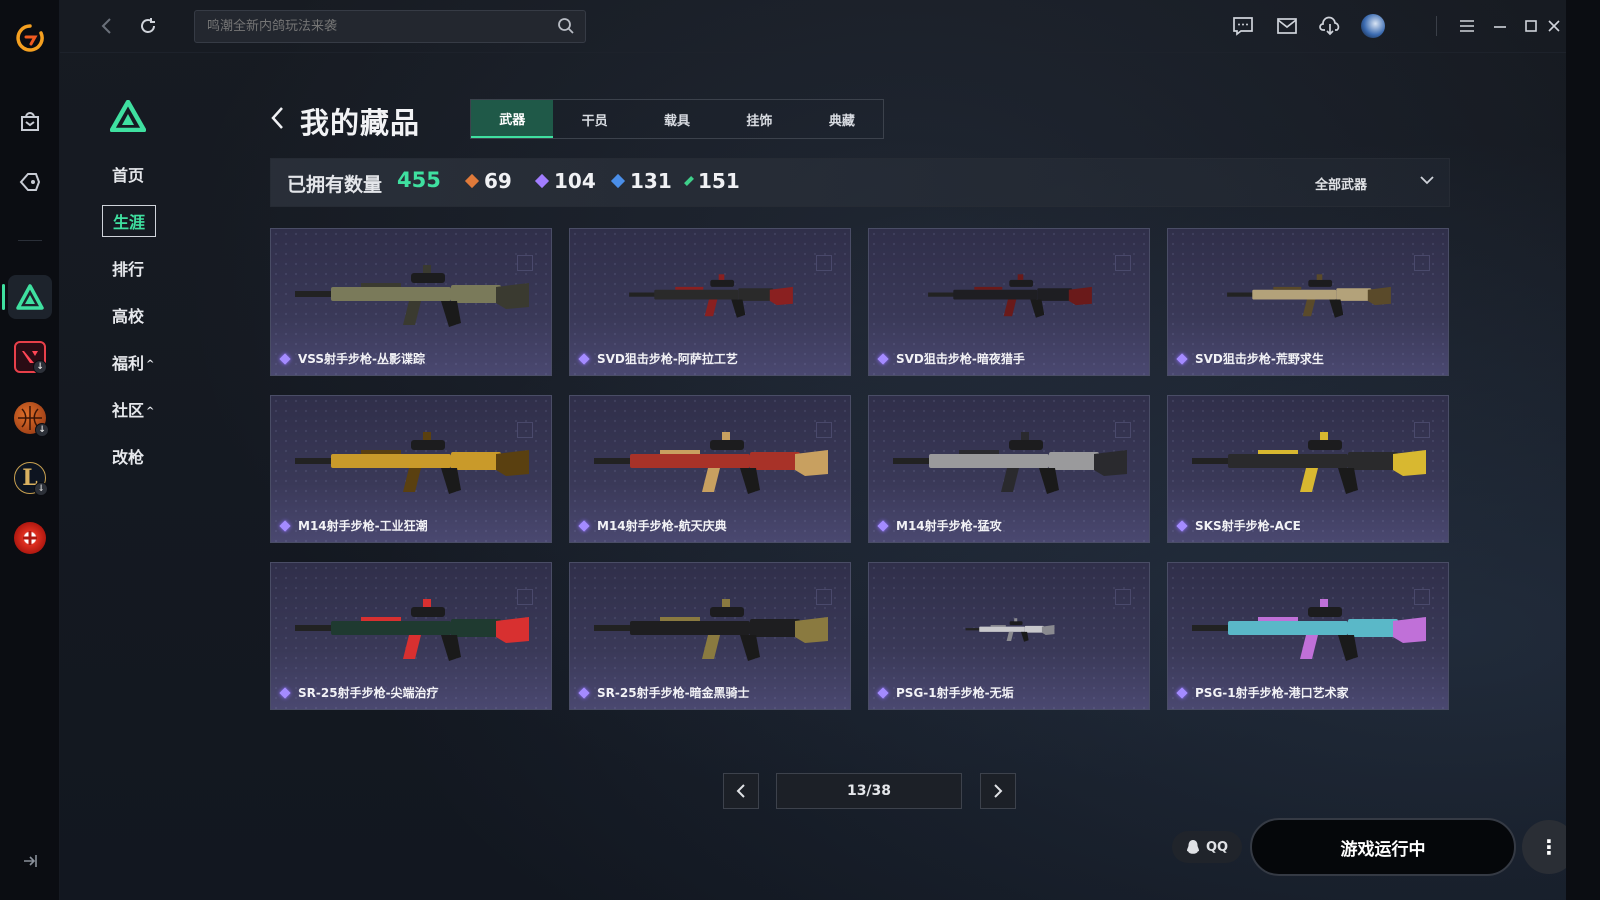 The image size is (1600, 900). What do you see at coordinates (360, 123) in the screenshot?
I see `page-title: 我的藏品` at bounding box center [360, 123].